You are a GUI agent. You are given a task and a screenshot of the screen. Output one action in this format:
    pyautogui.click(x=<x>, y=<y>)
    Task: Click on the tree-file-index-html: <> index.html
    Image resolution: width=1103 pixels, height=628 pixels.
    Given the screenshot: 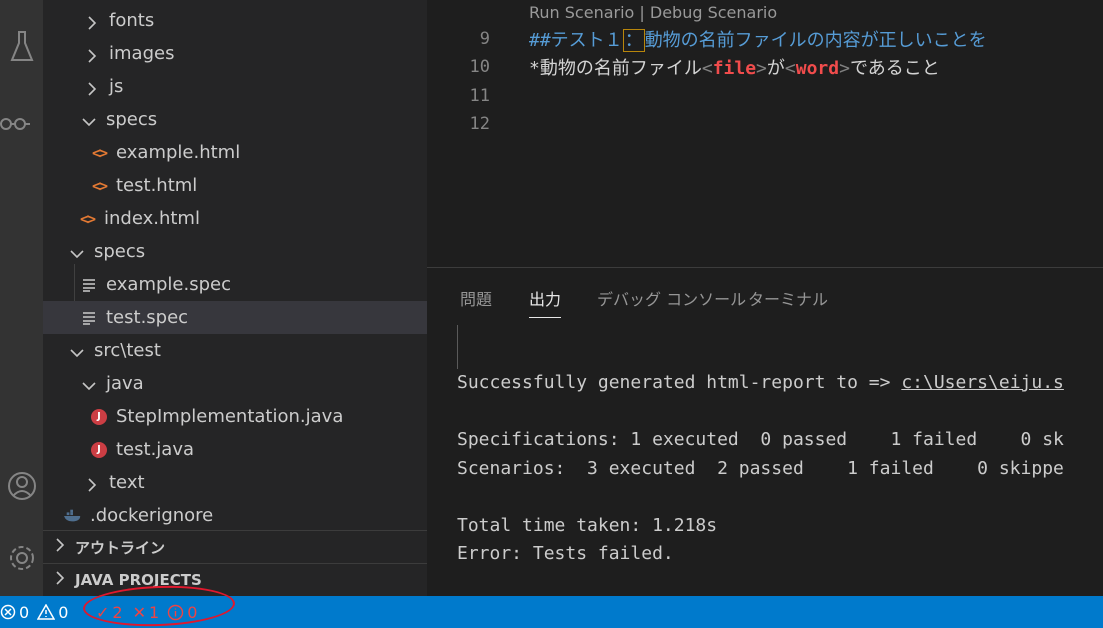 What is the action you would take?
    pyautogui.click(x=235, y=218)
    